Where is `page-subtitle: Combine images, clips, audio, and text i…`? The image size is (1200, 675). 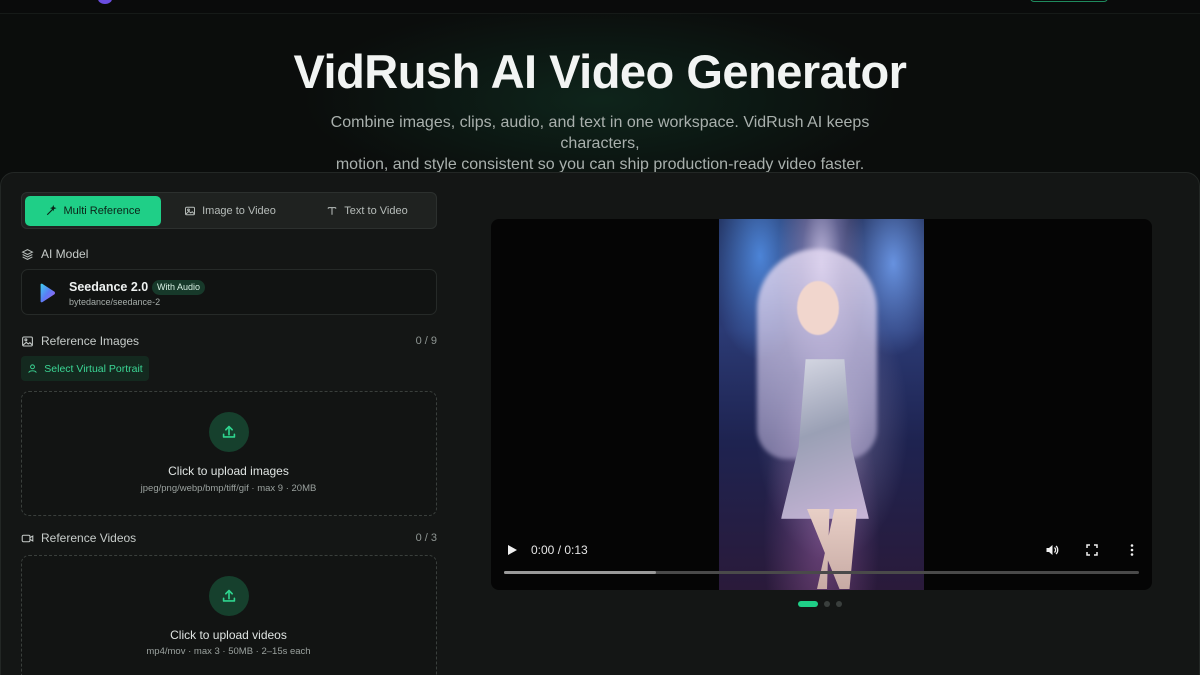
page-subtitle: Combine images, clips, audio, and text i… is located at coordinates (600, 143).